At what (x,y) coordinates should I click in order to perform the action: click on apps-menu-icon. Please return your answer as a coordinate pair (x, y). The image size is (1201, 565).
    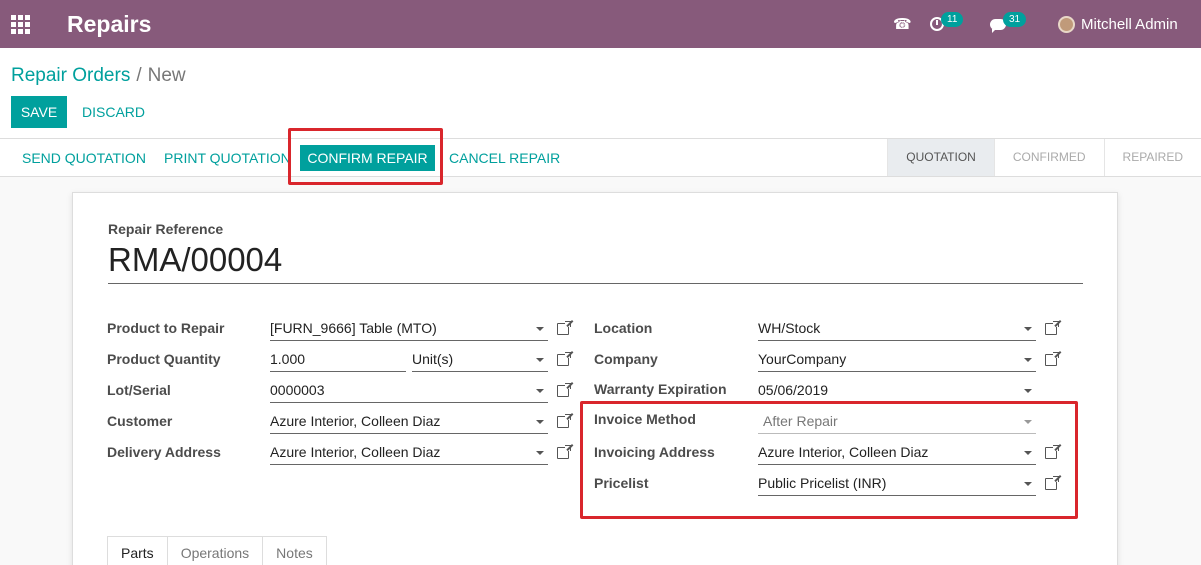
    Looking at the image, I should click on (20, 24).